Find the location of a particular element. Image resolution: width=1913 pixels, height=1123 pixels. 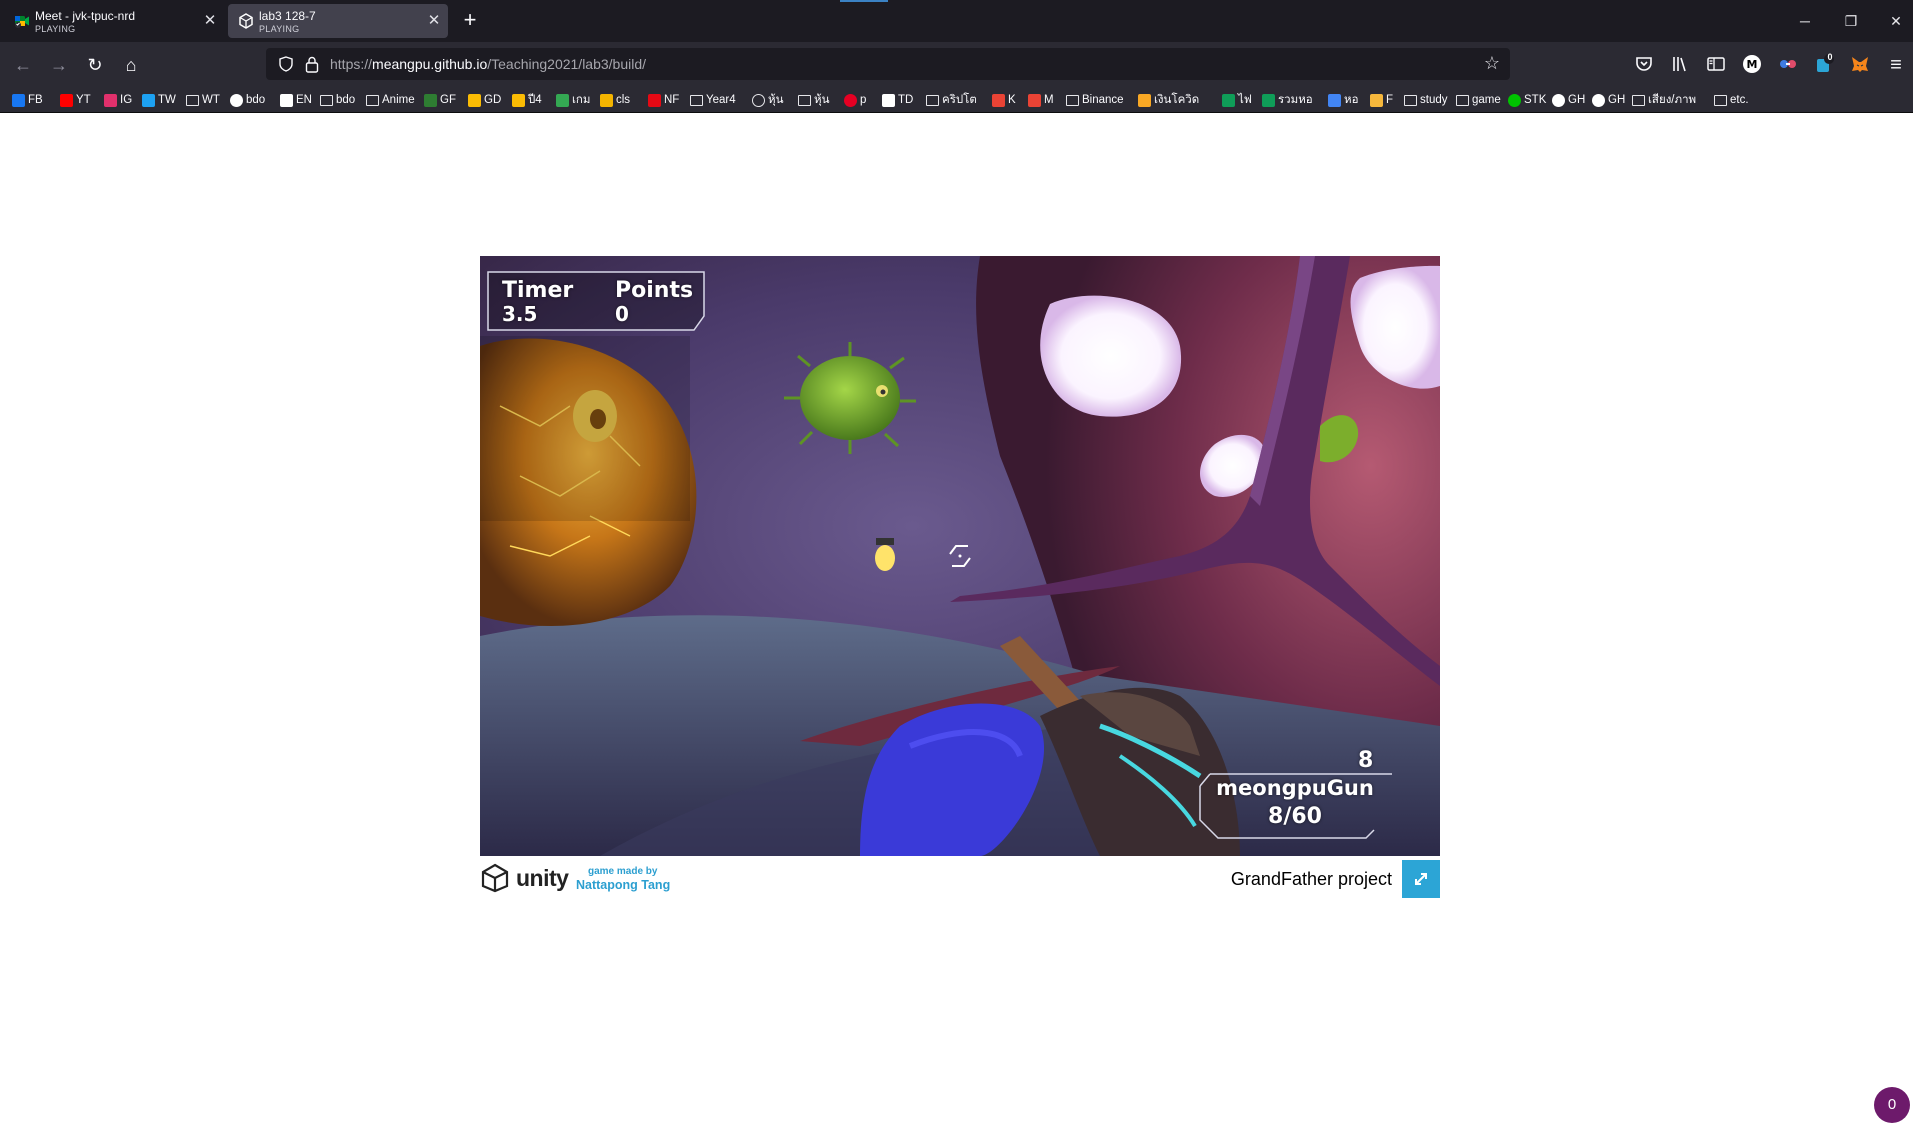

pocket-icon is located at coordinates (1644, 64).